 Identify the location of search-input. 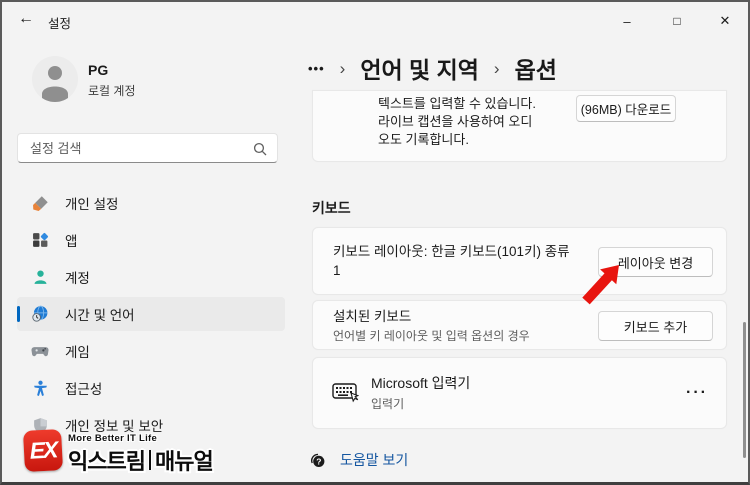
(147, 148).